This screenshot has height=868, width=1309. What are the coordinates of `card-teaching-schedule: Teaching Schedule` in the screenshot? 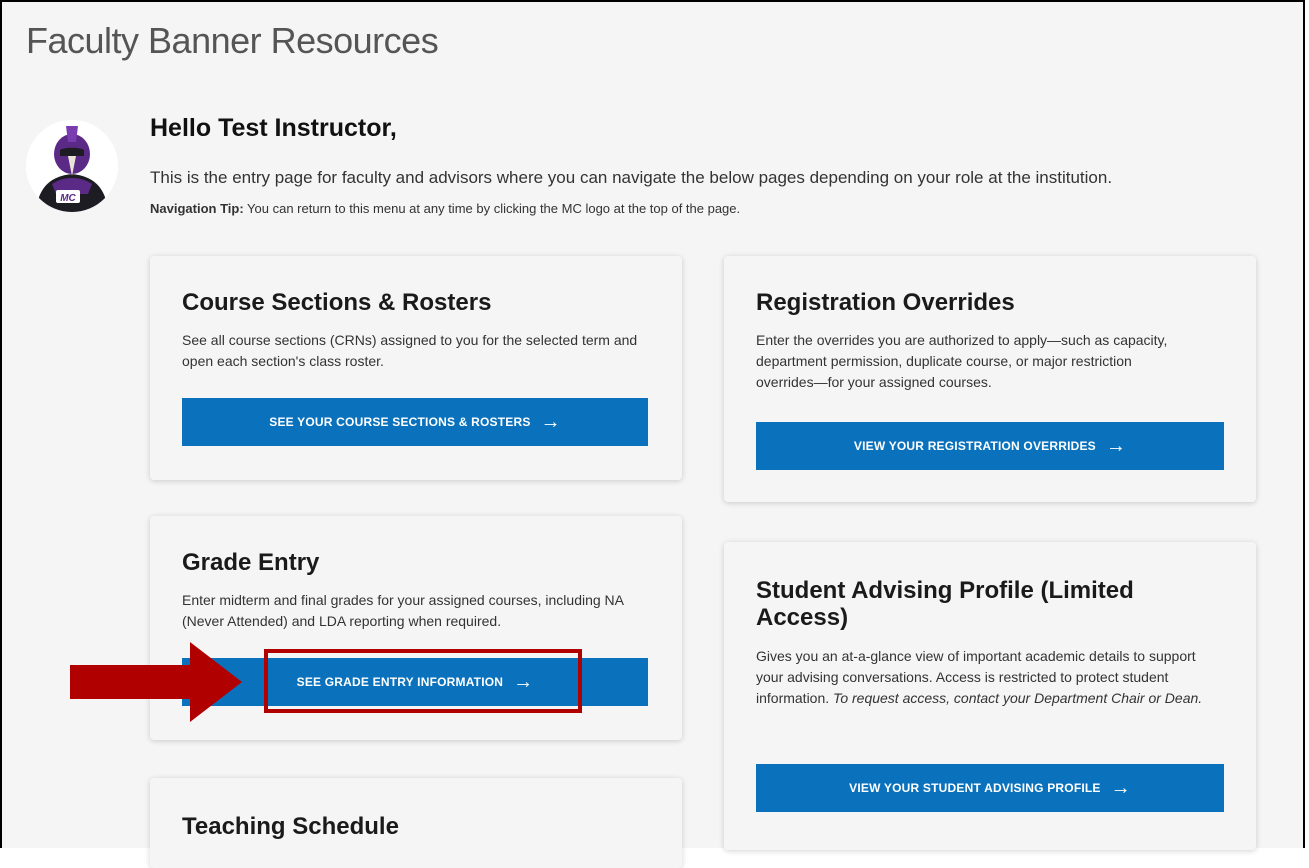 It's located at (416, 823).